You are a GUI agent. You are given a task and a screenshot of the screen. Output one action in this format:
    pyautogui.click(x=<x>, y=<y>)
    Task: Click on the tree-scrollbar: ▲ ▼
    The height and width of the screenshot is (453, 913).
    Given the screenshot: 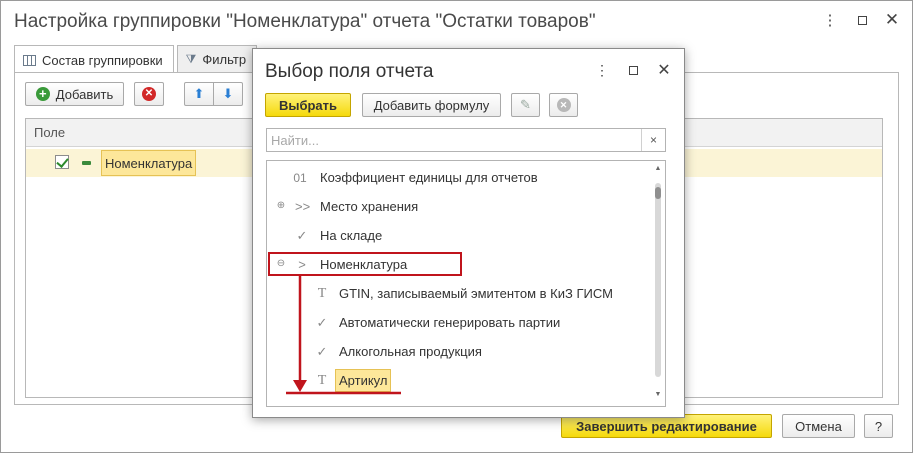 What is the action you would take?
    pyautogui.click(x=658, y=283)
    